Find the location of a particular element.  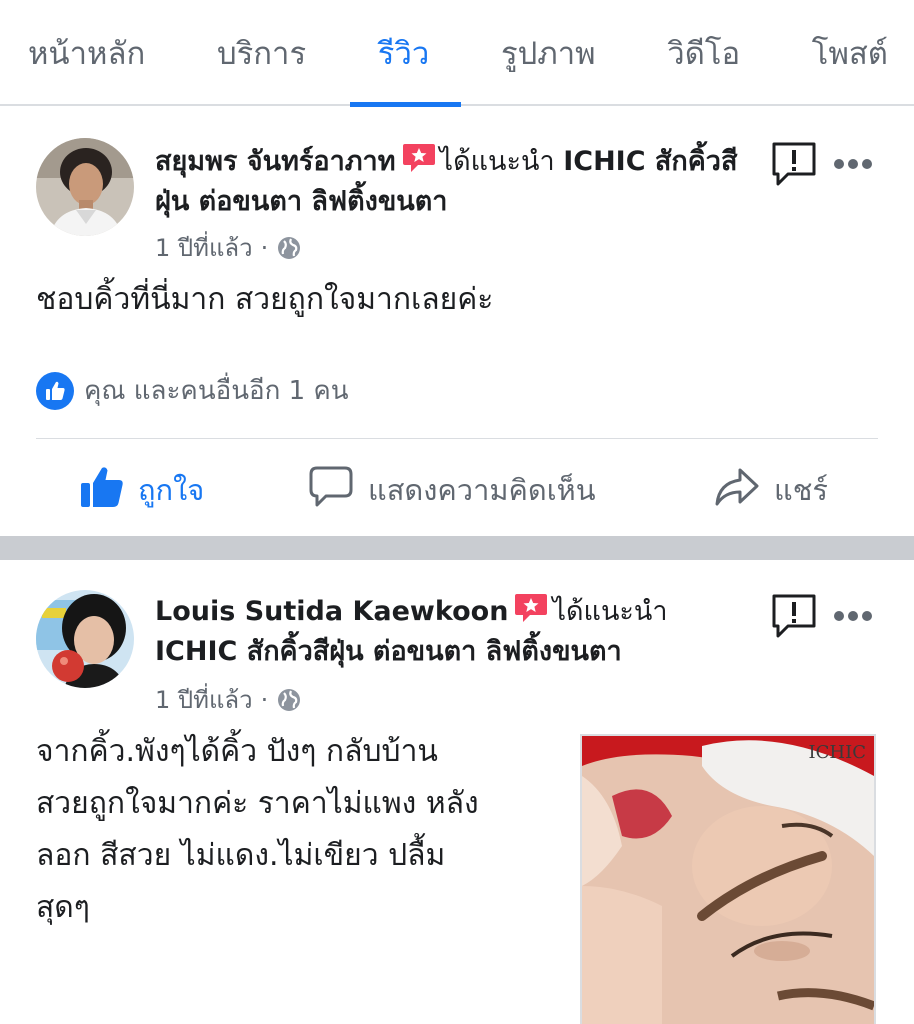

post-separator is located at coordinates (457, 548).